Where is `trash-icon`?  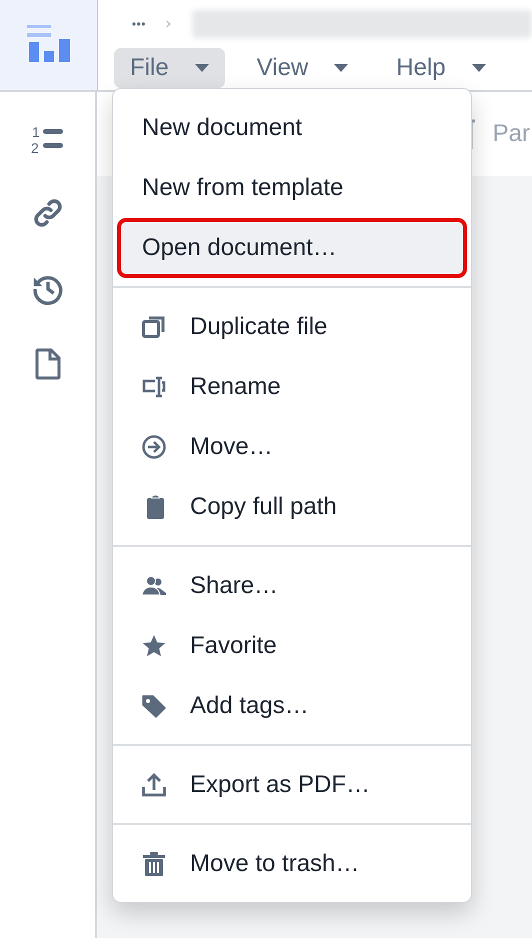
trash-icon is located at coordinates (154, 864).